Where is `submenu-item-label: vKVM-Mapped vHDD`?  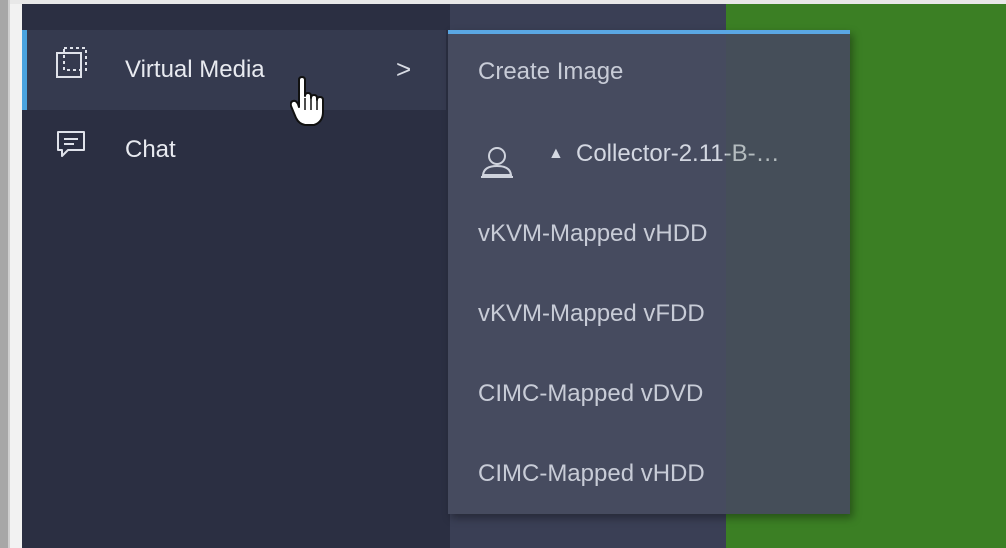 submenu-item-label: vKVM-Mapped vHDD is located at coordinates (593, 233).